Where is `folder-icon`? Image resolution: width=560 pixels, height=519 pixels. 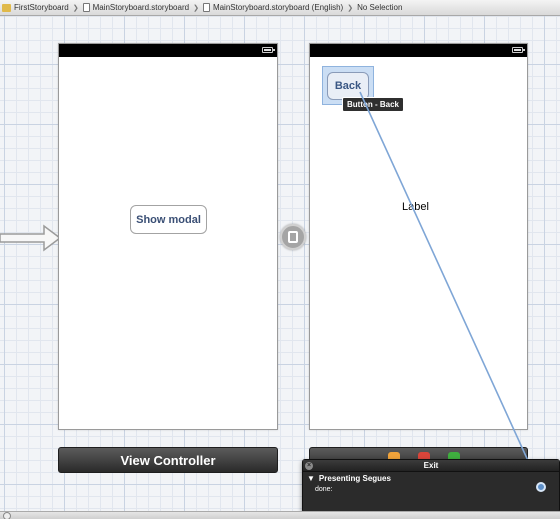 folder-icon is located at coordinates (6, 7).